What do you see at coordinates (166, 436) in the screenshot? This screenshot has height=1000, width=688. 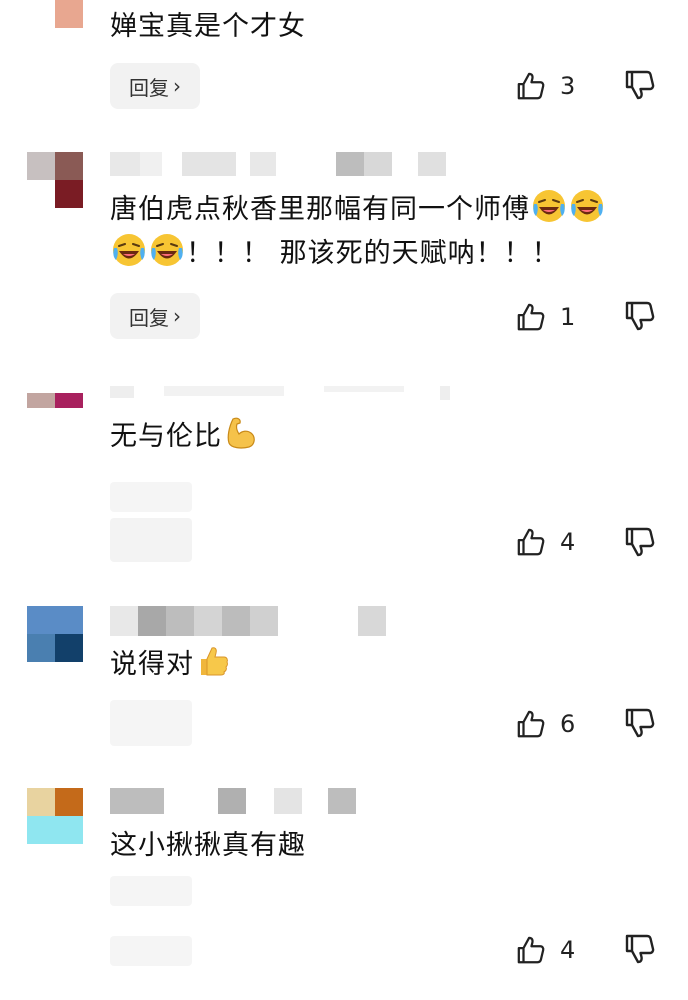 I see `comment-text-label: 无与伦比` at bounding box center [166, 436].